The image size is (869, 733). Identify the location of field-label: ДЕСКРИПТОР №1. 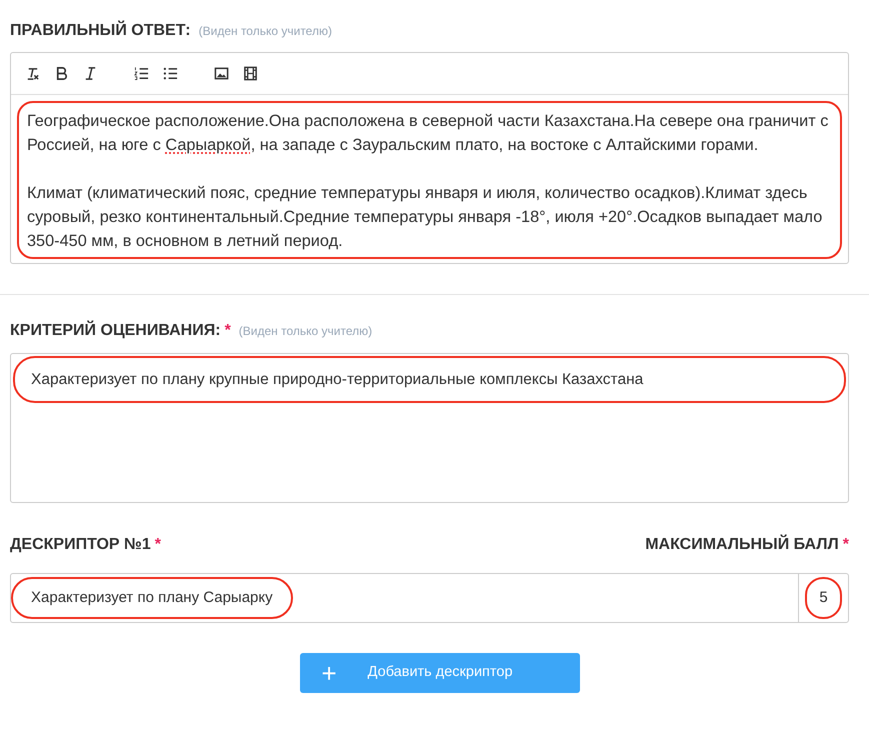
(80, 545).